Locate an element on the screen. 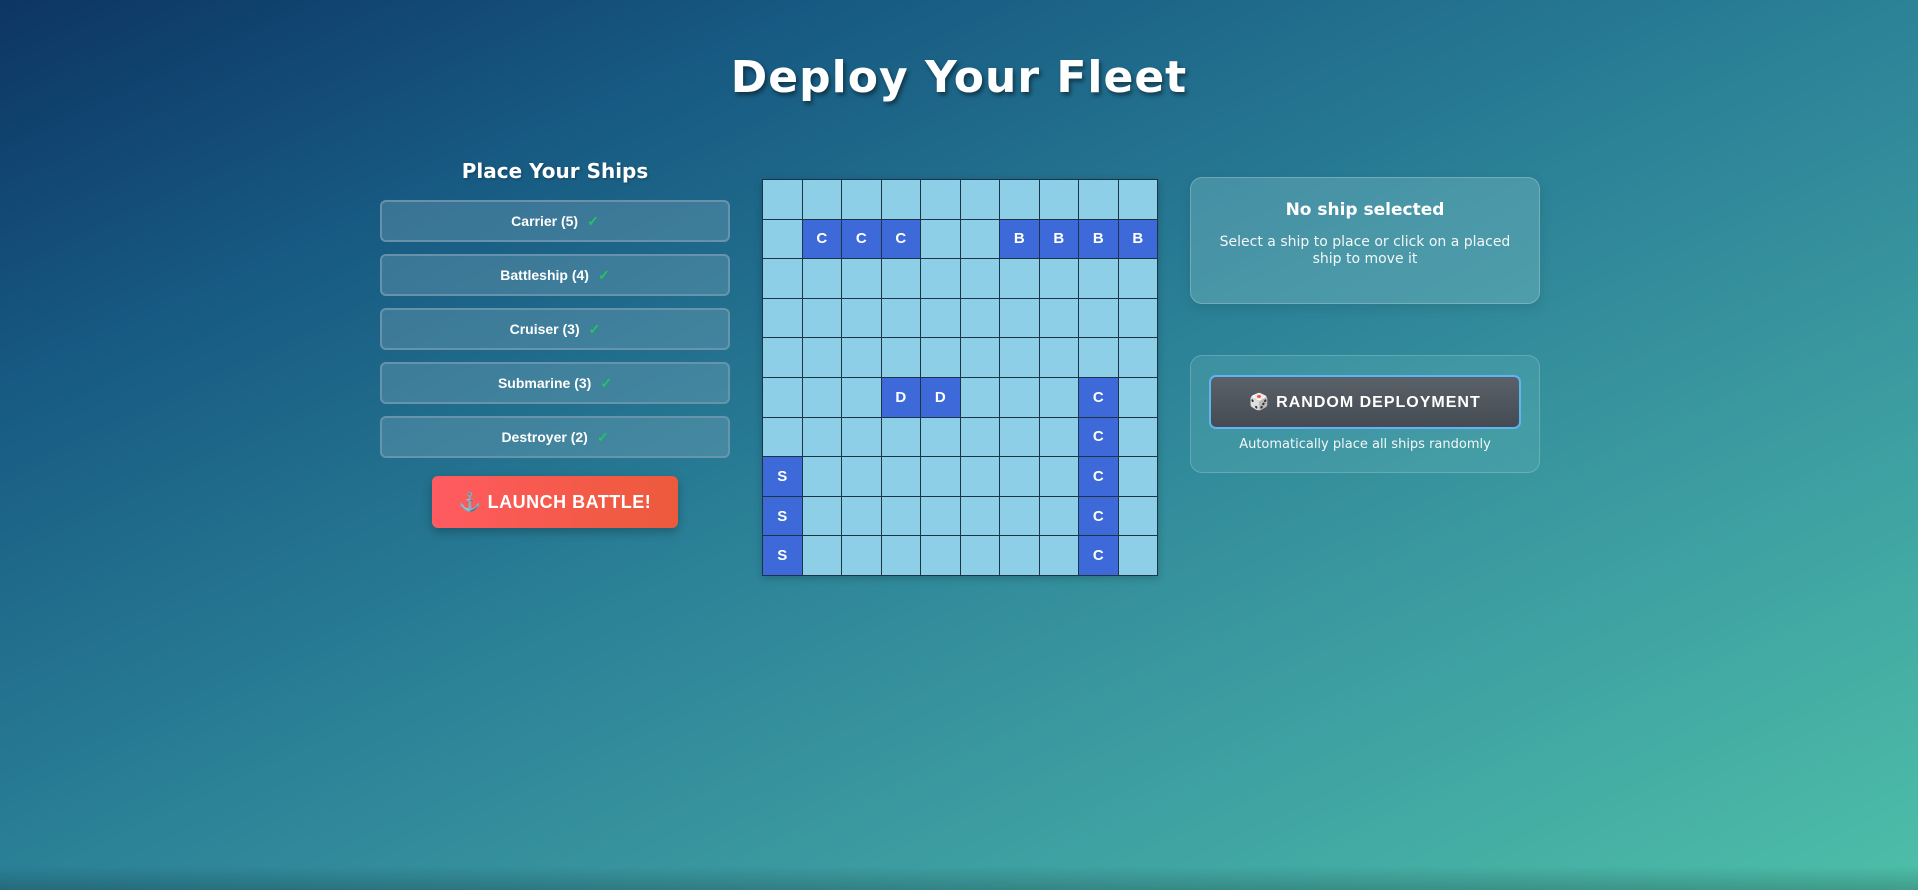  ship-item-battleship: Battleship (4) ✓ is located at coordinates (555, 275).